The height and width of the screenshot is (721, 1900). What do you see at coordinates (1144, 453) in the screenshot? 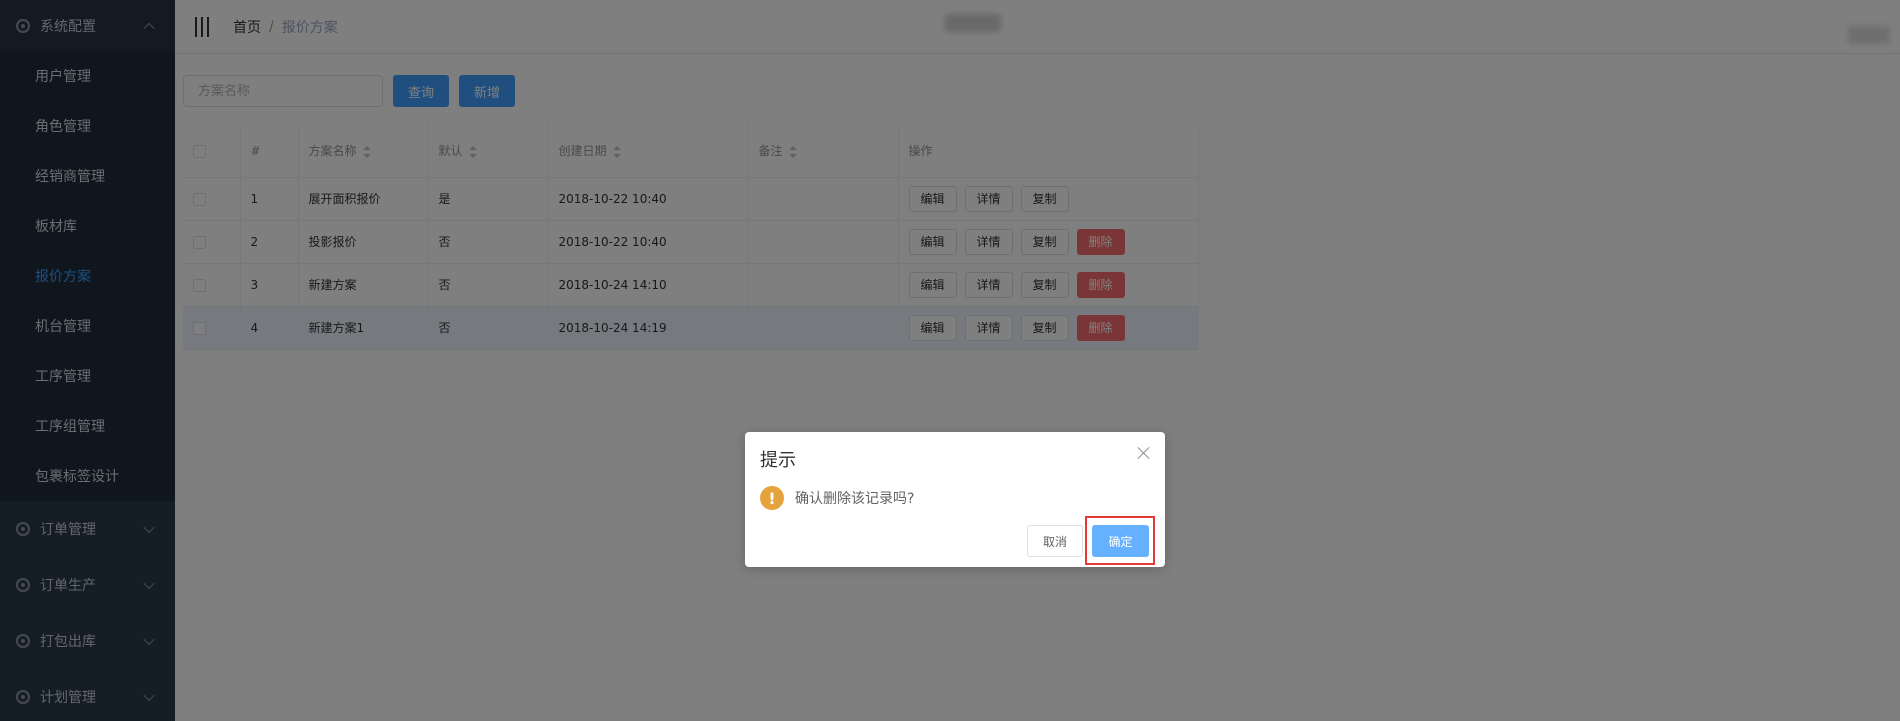
I see `close-icon` at bounding box center [1144, 453].